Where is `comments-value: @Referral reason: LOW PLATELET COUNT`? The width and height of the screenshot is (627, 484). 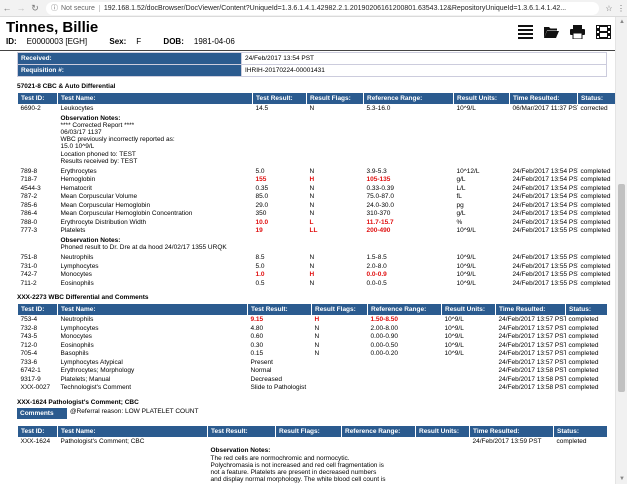
comments-value: @Referral reason: LOW PLATELET COUNT is located at coordinates (134, 411).